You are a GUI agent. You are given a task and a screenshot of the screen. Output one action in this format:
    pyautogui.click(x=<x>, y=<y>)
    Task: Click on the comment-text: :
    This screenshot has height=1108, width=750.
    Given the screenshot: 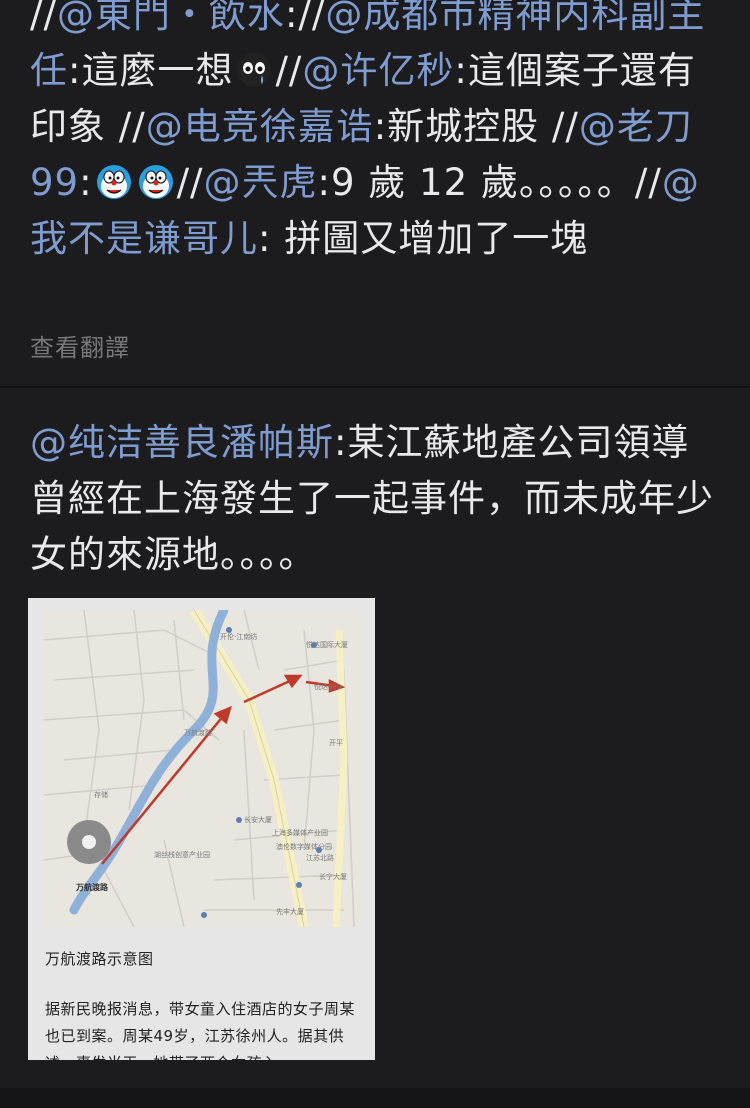 What is the action you would take?
    pyautogui.click(x=86, y=182)
    